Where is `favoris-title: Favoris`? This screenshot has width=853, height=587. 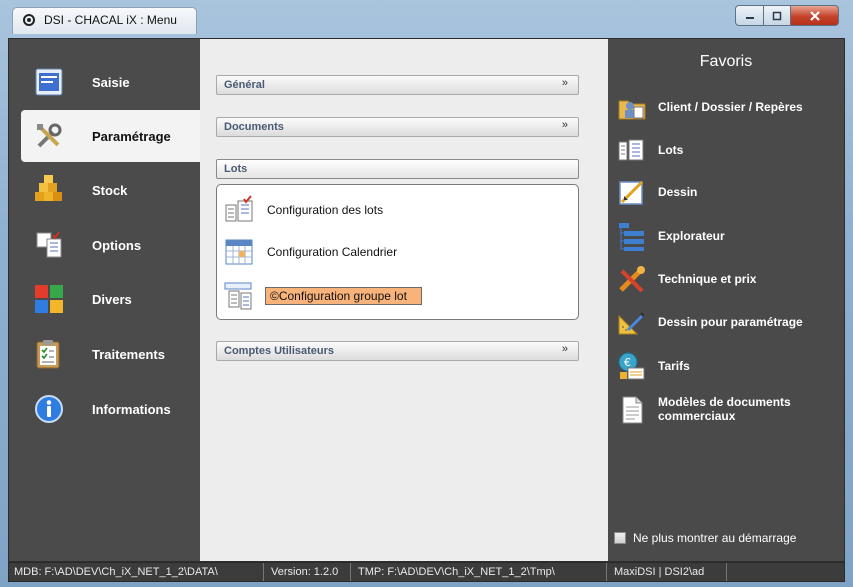 favoris-title: Favoris is located at coordinates (726, 61).